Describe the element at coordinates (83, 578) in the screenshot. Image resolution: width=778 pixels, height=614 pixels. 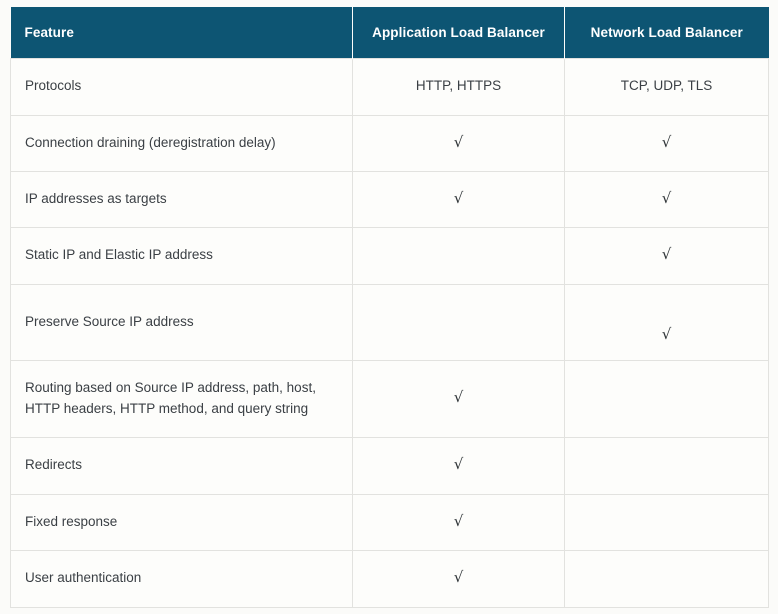
I see `feature-label: User authentication` at that location.